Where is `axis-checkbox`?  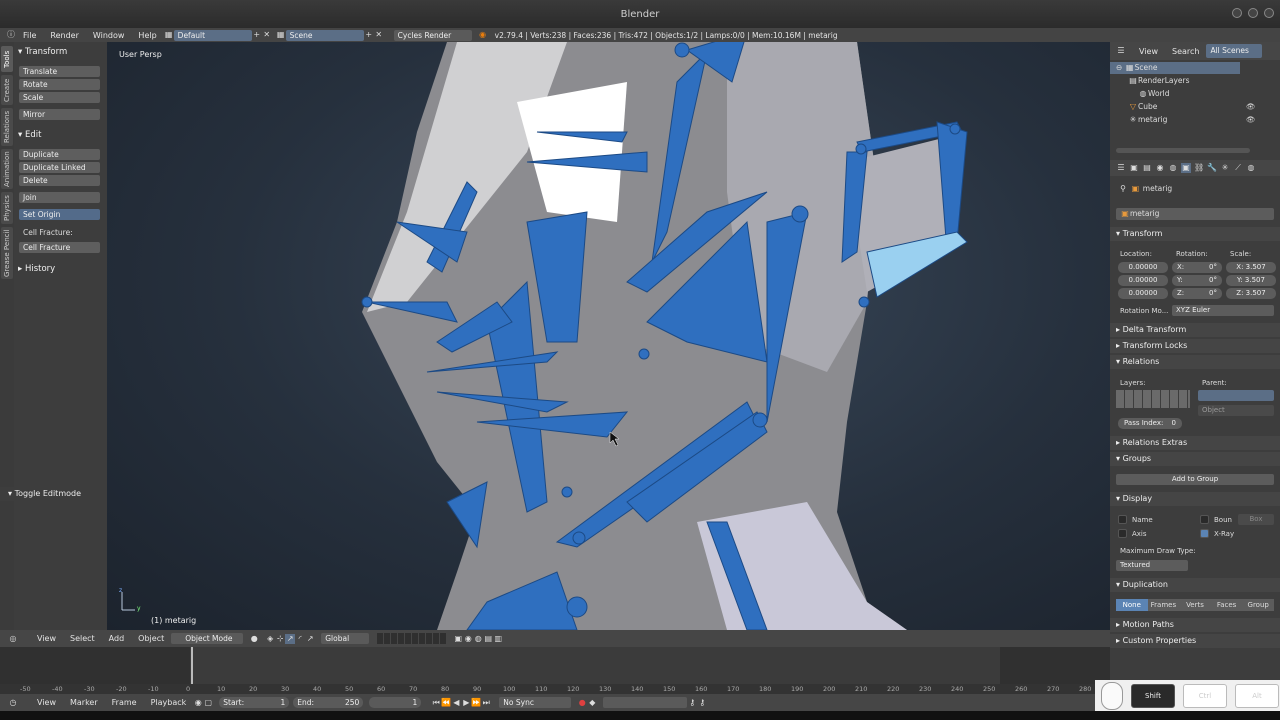 axis-checkbox is located at coordinates (1122, 533).